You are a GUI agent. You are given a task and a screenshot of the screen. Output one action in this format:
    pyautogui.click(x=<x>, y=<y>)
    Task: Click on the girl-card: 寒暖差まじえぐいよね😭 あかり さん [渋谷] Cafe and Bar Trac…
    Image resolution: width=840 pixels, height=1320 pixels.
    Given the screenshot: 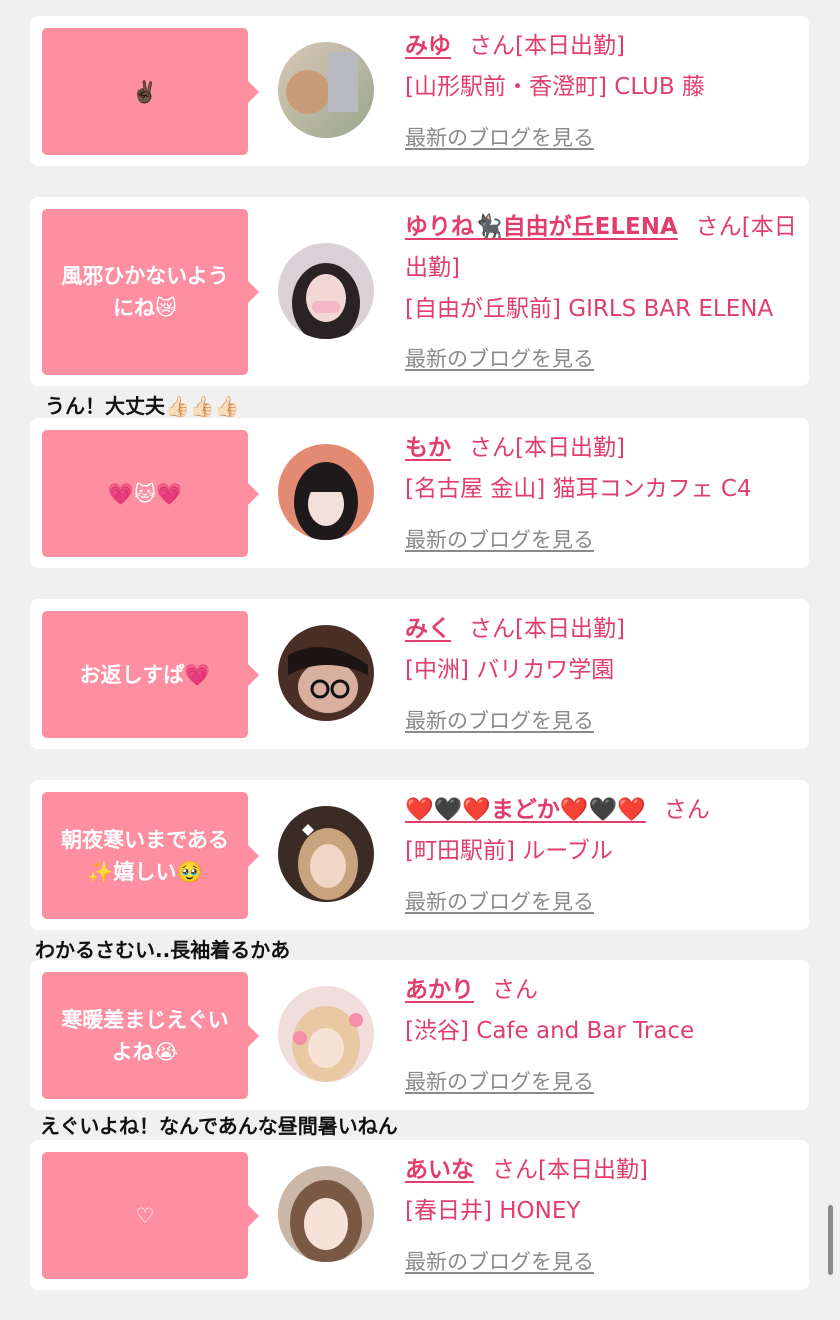 What is the action you would take?
    pyautogui.click(x=419, y=1035)
    